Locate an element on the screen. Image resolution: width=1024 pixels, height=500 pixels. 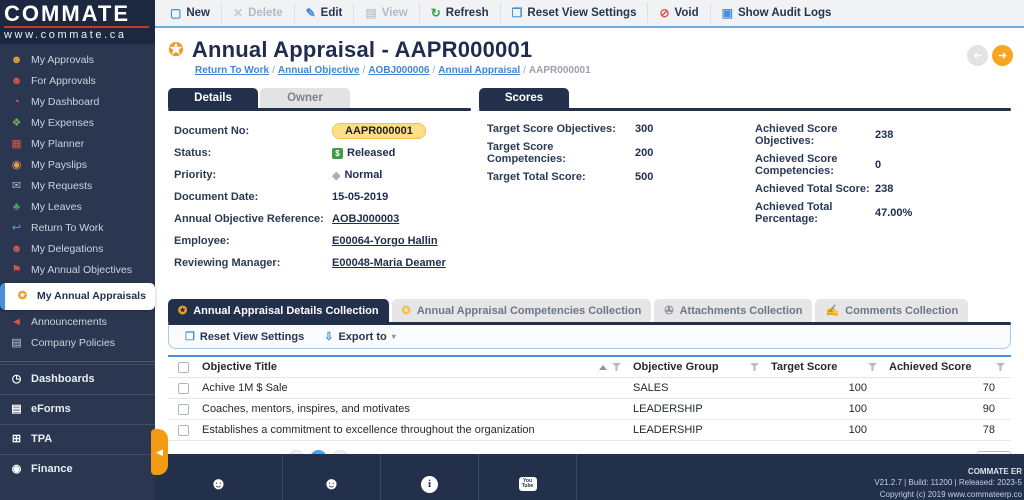
delete-button: ✕ Delete is located at coordinates (258, 13).